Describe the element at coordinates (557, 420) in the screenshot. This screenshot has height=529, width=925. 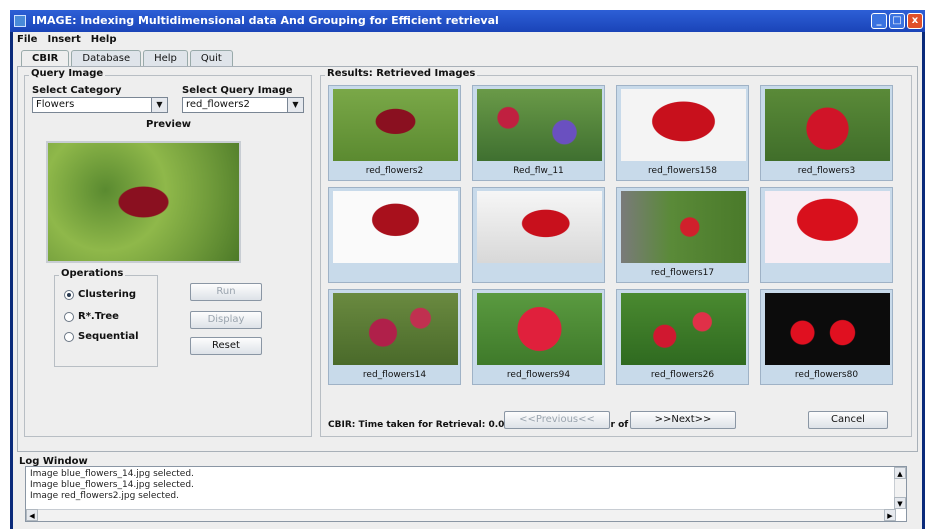
I see `previous-button: <<Previous<<` at that location.